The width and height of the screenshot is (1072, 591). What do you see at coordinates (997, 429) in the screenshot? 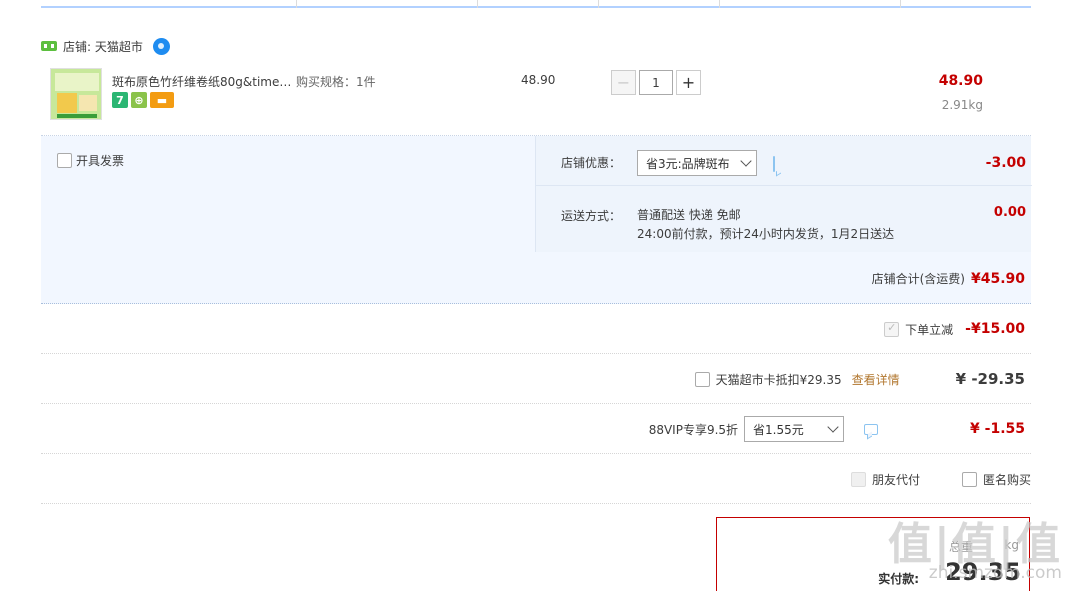
I see `vip-discount-value: ¥ -1.55` at bounding box center [997, 429].